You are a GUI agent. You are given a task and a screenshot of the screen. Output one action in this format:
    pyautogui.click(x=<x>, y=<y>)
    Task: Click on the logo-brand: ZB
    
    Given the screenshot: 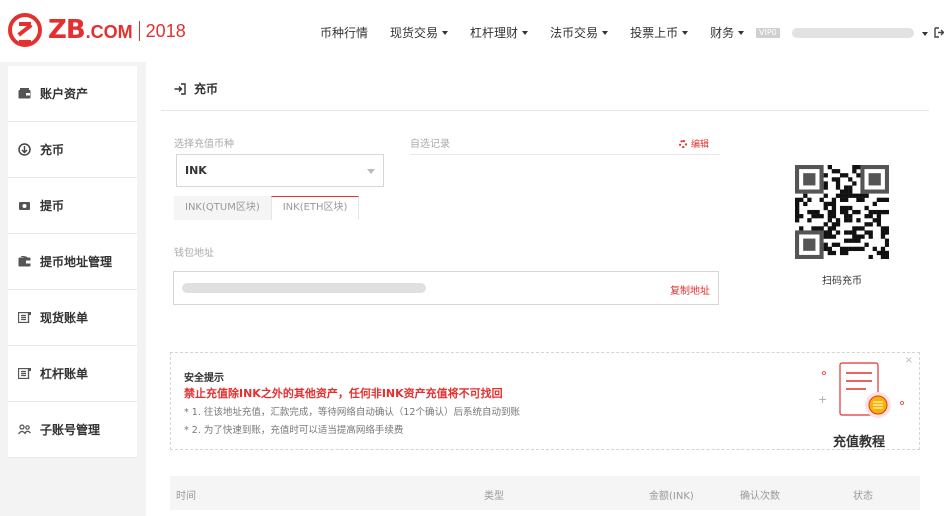 What is the action you would take?
    pyautogui.click(x=67, y=30)
    